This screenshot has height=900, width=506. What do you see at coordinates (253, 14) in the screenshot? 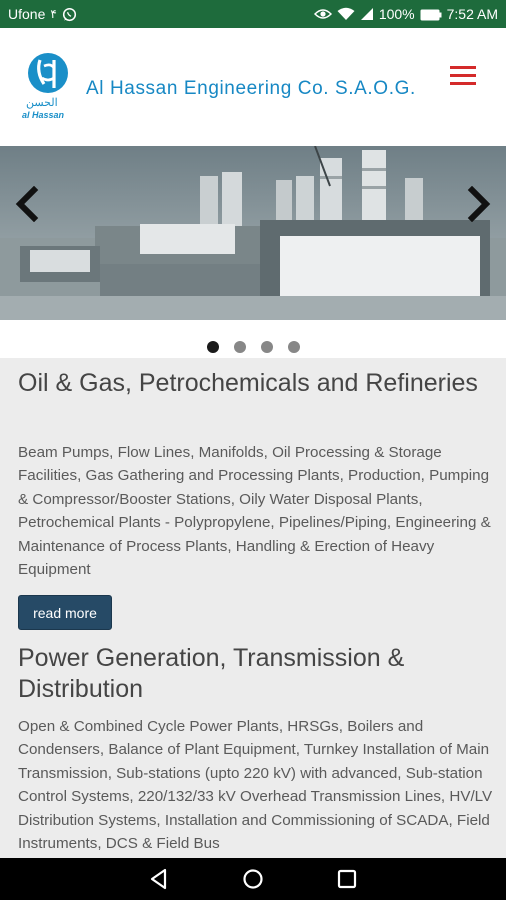
I see `status-bar: Ufone ۴ 100% 7:52 AM` at bounding box center [253, 14].